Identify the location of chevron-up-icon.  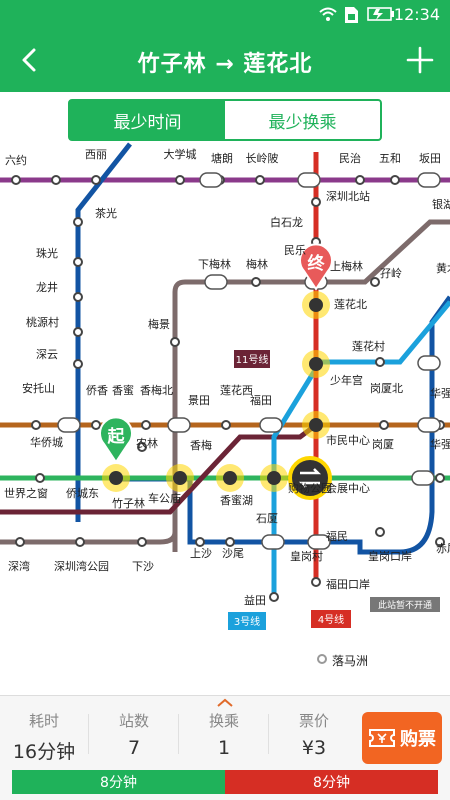
(225, 703).